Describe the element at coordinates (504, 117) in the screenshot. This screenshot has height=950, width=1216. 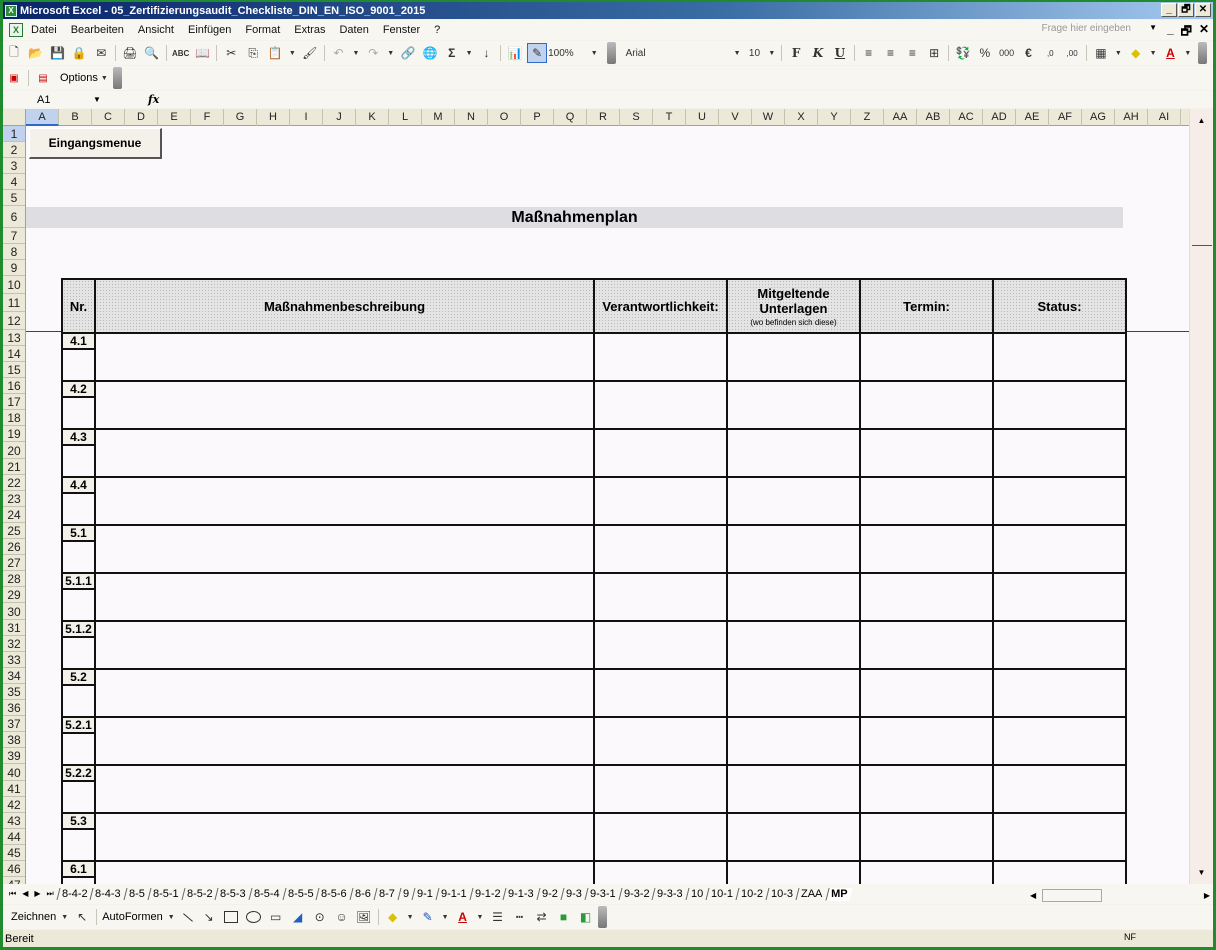
I see `column-header: O` at that location.